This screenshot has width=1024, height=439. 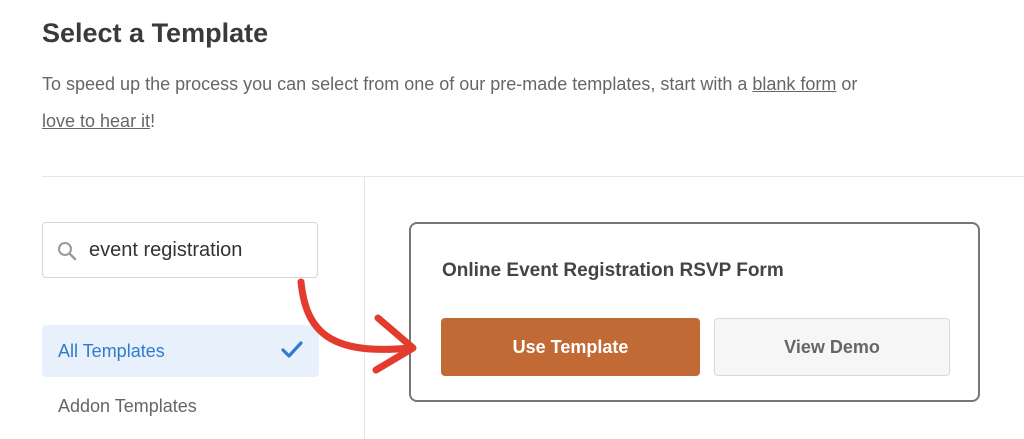 What do you see at coordinates (292, 349) in the screenshot?
I see `checkmark-icon` at bounding box center [292, 349].